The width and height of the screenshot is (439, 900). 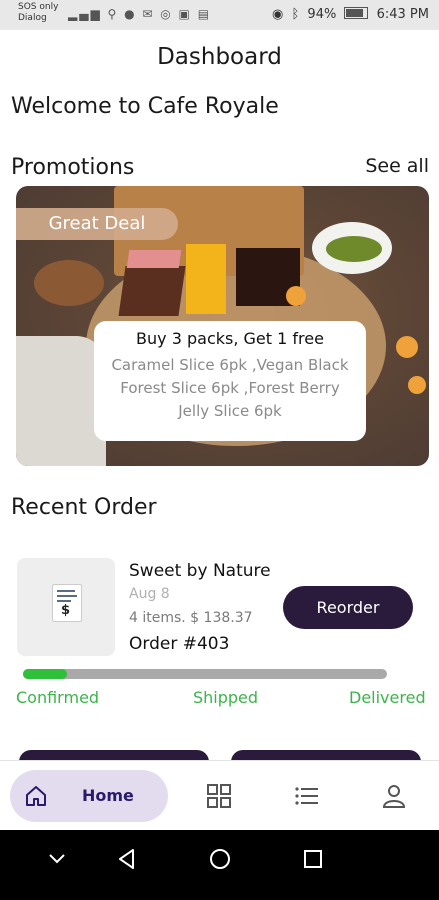 I want to click on order-number: Order #403, so click(x=179, y=644).